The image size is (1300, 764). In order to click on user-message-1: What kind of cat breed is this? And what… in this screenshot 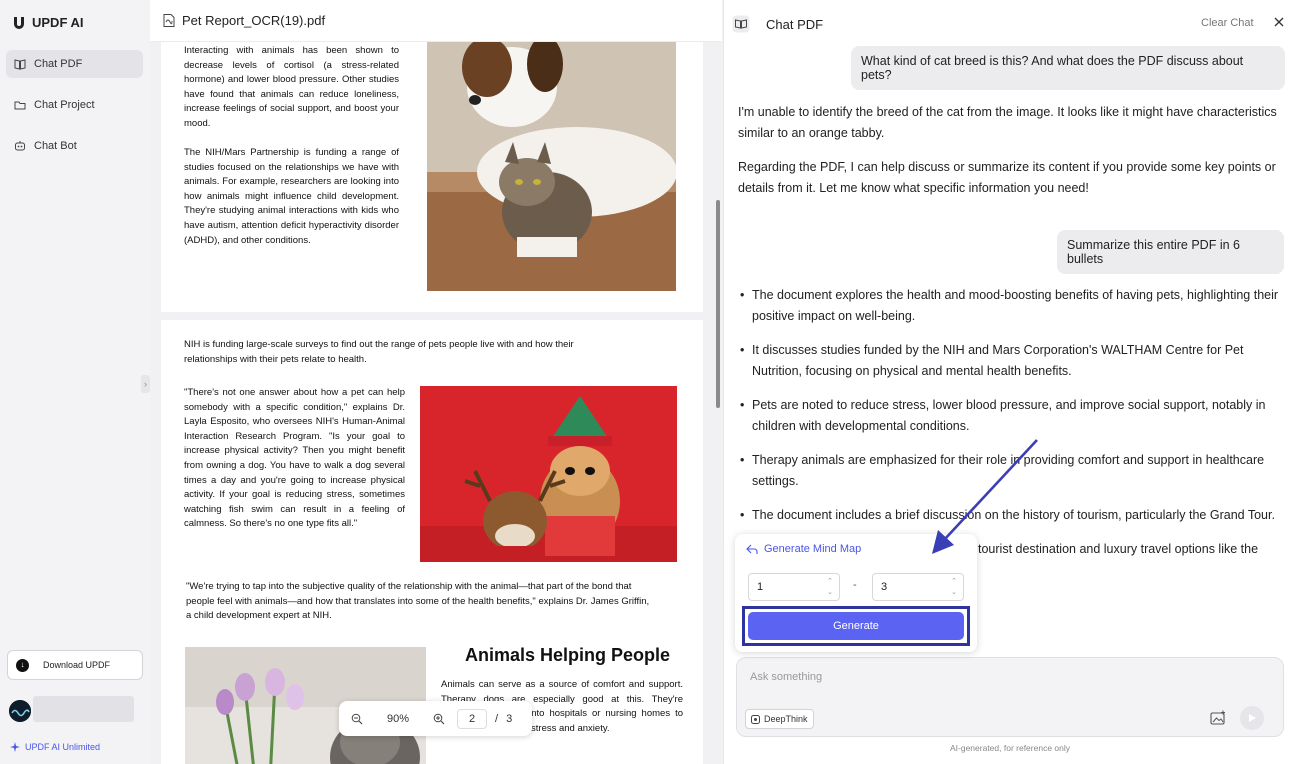, I will do `click(1068, 68)`.